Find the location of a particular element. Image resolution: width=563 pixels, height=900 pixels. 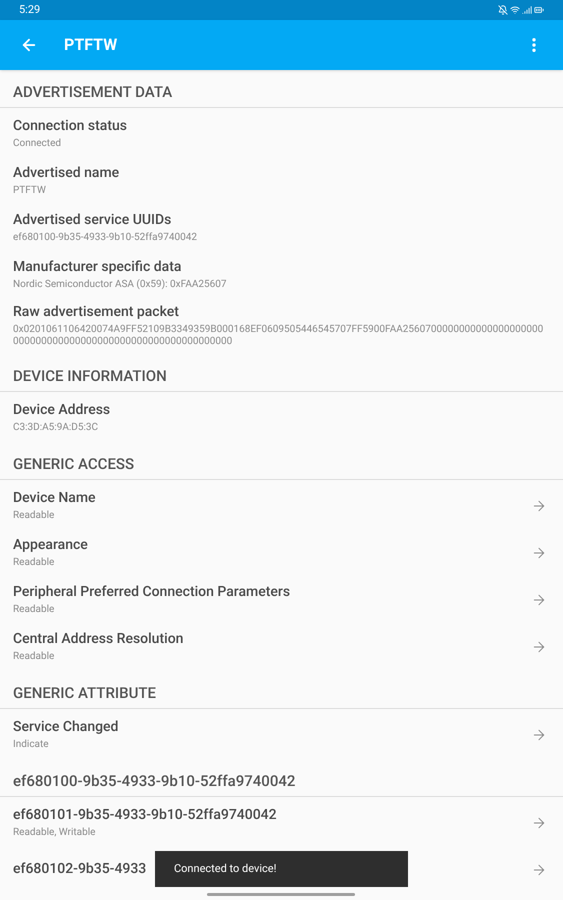

item-title: ef680102-9b35-4933 is located at coordinates (79, 869).